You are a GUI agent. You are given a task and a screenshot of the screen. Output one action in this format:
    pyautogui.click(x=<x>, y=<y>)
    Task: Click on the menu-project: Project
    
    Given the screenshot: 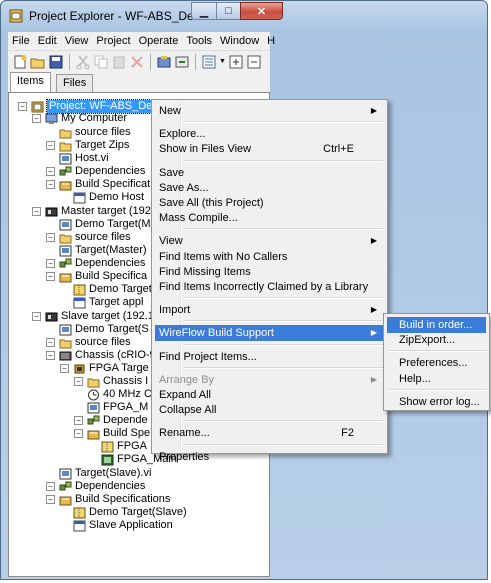 What is the action you would take?
    pyautogui.click(x=113, y=41)
    